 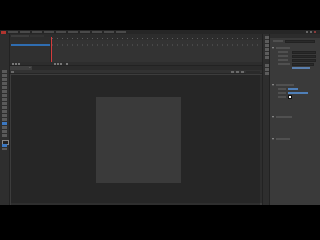 What do you see at coordinates (4, 87) in the screenshot?
I see `lasso-icon` at bounding box center [4, 87].